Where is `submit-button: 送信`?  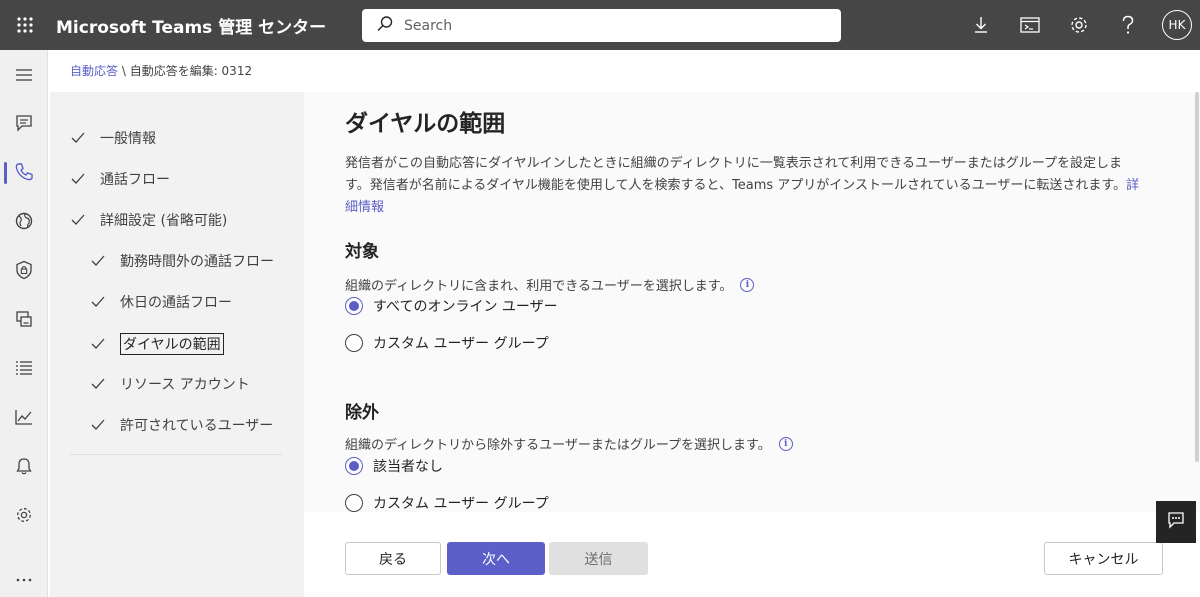
submit-button: 送信 is located at coordinates (598, 558).